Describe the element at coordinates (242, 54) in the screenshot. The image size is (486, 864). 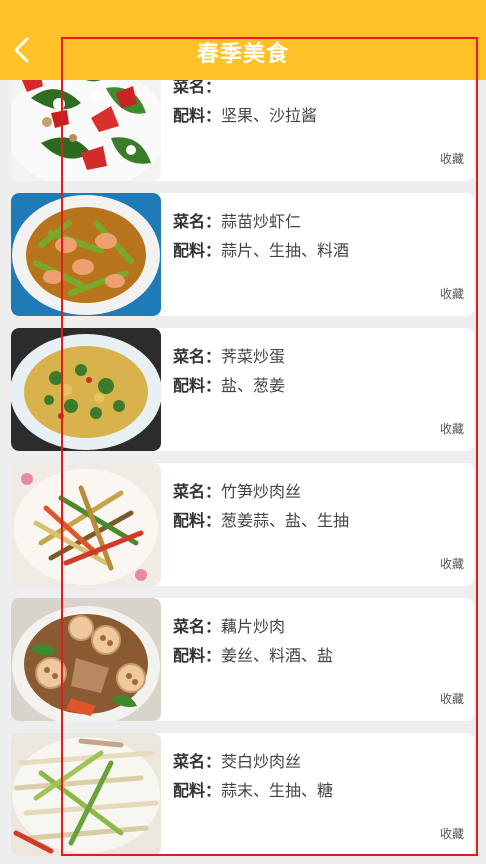
I see `page-title: 春季美食` at that location.